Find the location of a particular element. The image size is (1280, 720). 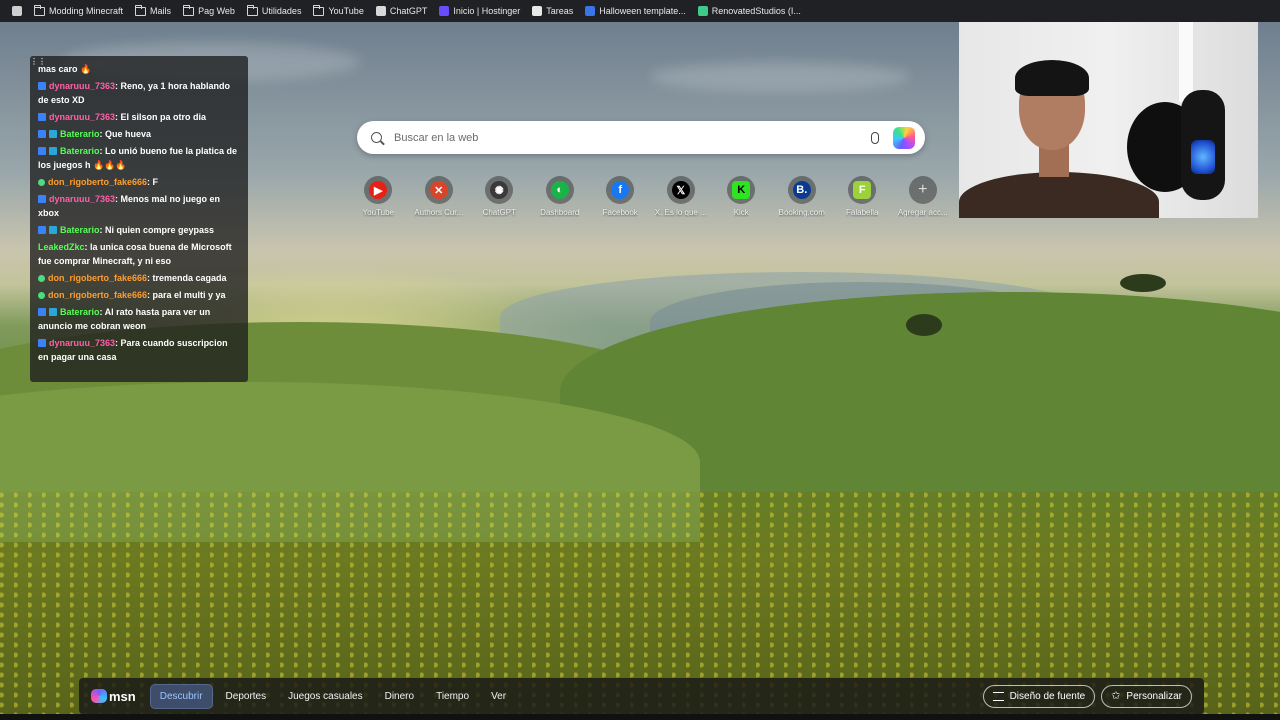

tab-ver: Ver is located at coordinates (498, 696).